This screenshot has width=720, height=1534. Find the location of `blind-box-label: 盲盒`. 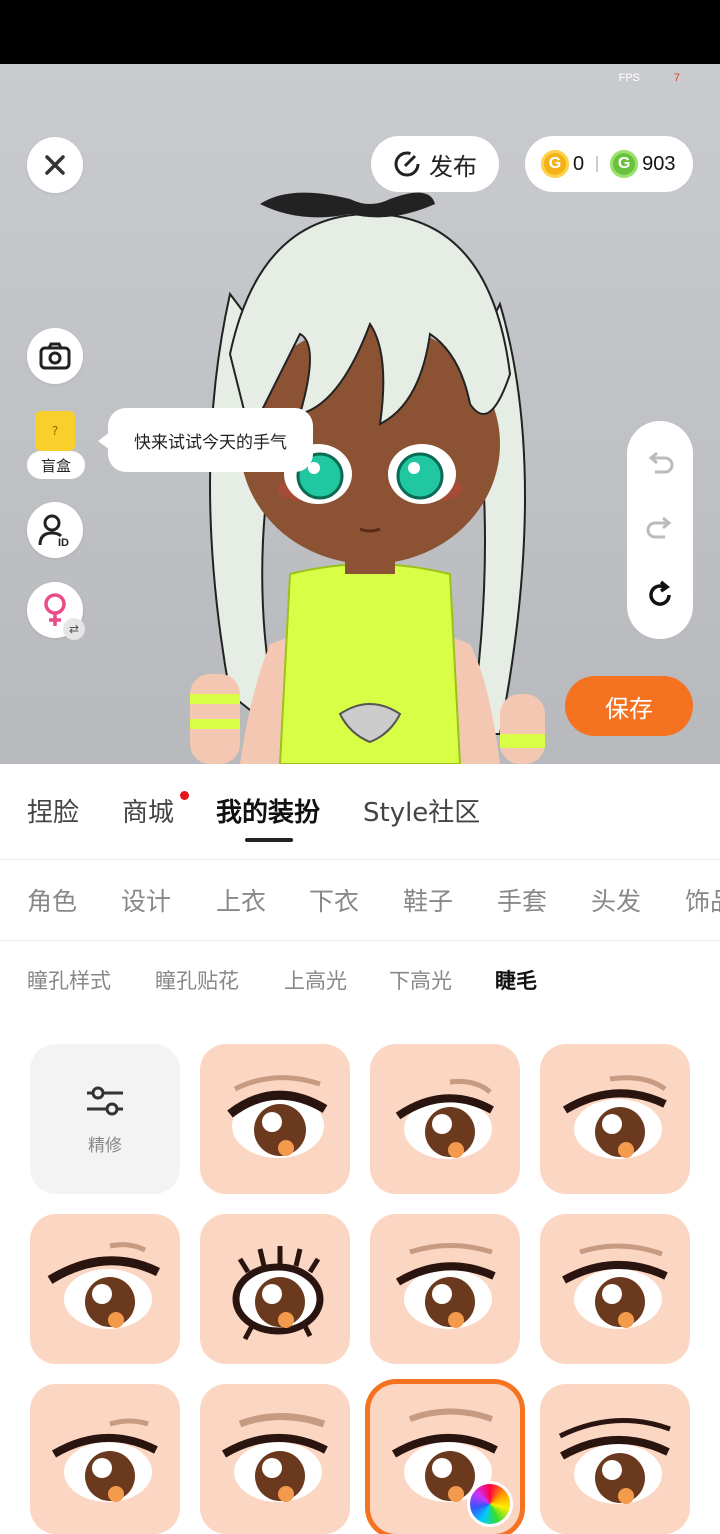

blind-box-label: 盲盒 is located at coordinates (56, 465).